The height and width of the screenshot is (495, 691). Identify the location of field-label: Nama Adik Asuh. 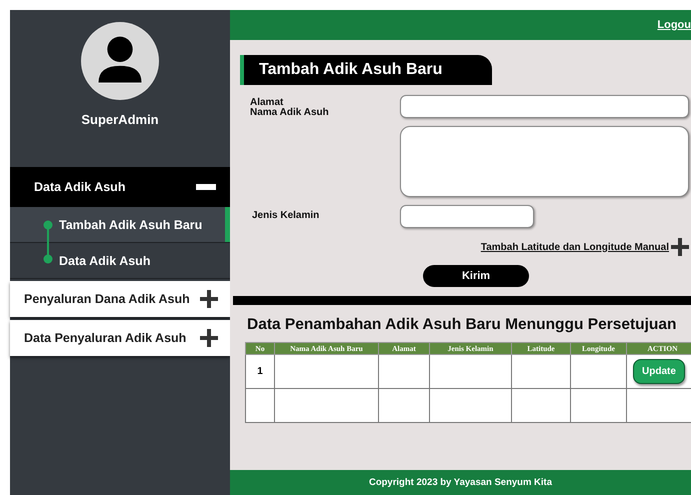
(290, 113).